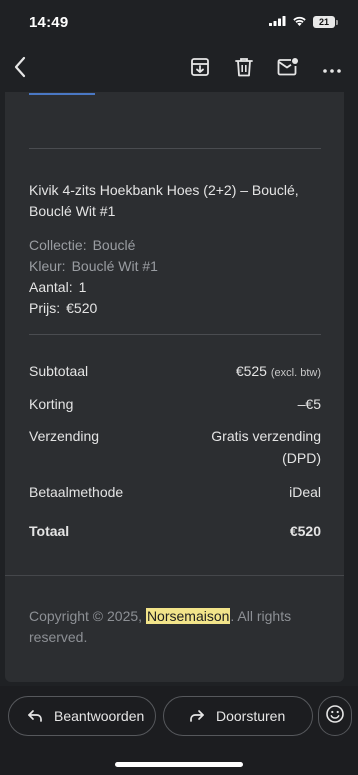 The height and width of the screenshot is (775, 358). What do you see at coordinates (309, 404) in the screenshot?
I see `discount-value: –€5` at bounding box center [309, 404].